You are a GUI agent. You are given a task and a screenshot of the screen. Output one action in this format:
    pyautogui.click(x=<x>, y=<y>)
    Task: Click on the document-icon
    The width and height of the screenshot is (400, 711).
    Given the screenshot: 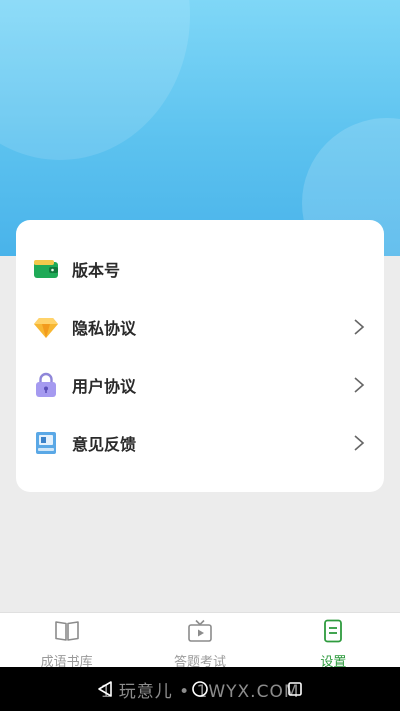 What is the action you would take?
    pyautogui.click(x=333, y=633)
    